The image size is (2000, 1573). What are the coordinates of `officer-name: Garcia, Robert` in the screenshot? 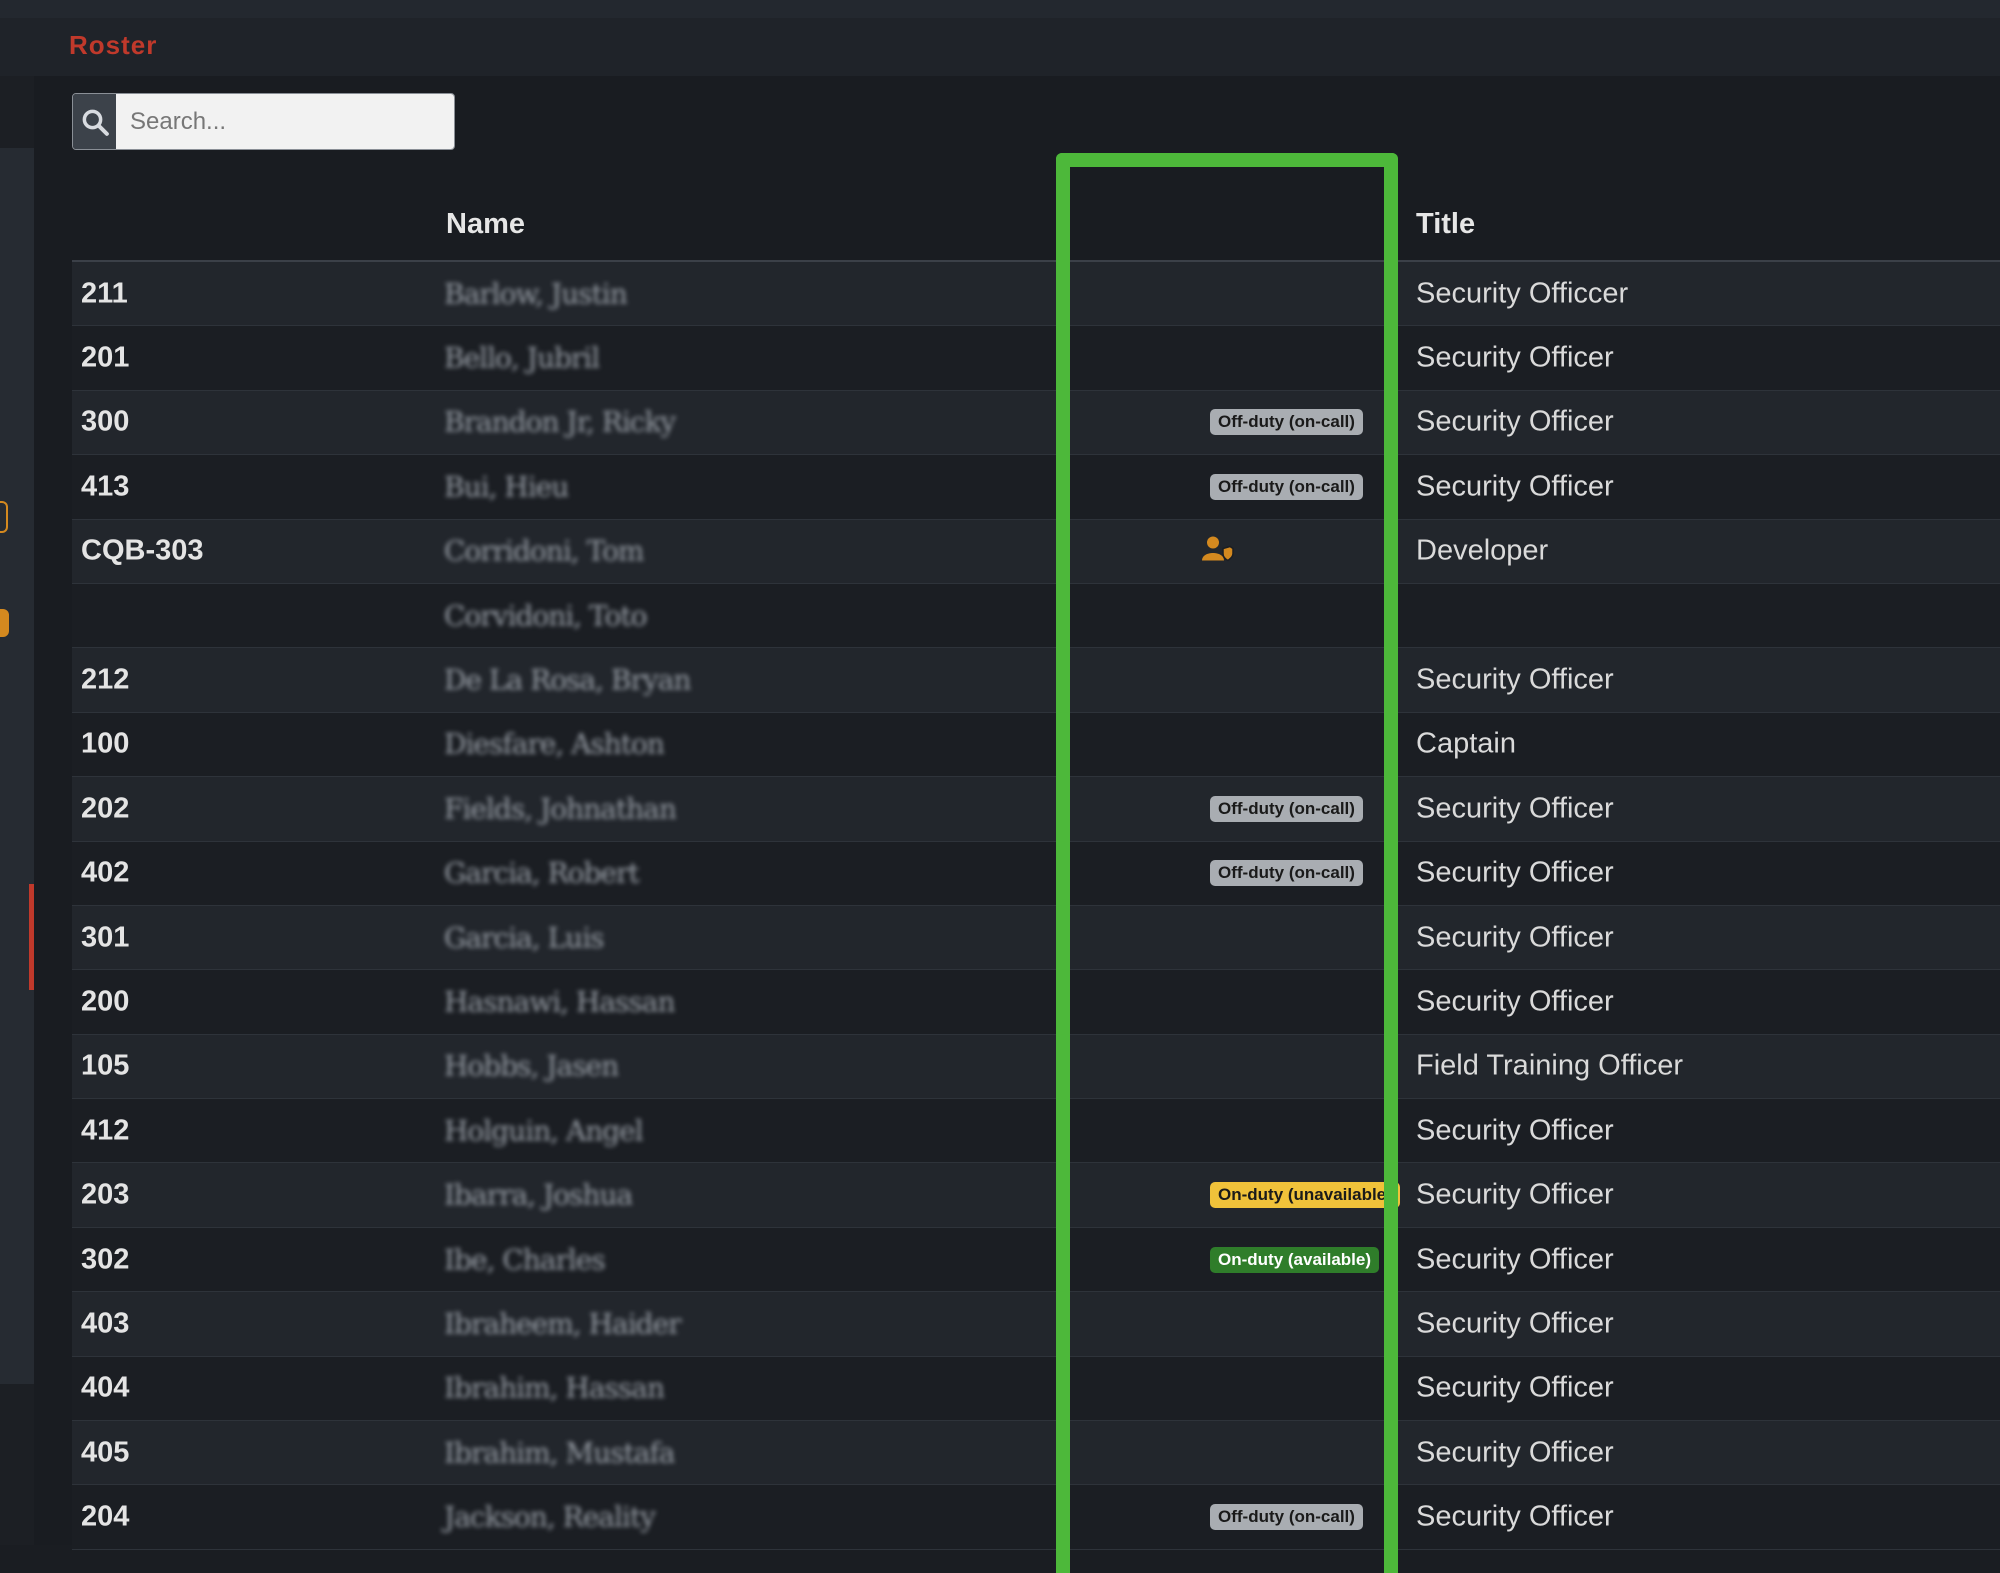 It's located at (542, 873).